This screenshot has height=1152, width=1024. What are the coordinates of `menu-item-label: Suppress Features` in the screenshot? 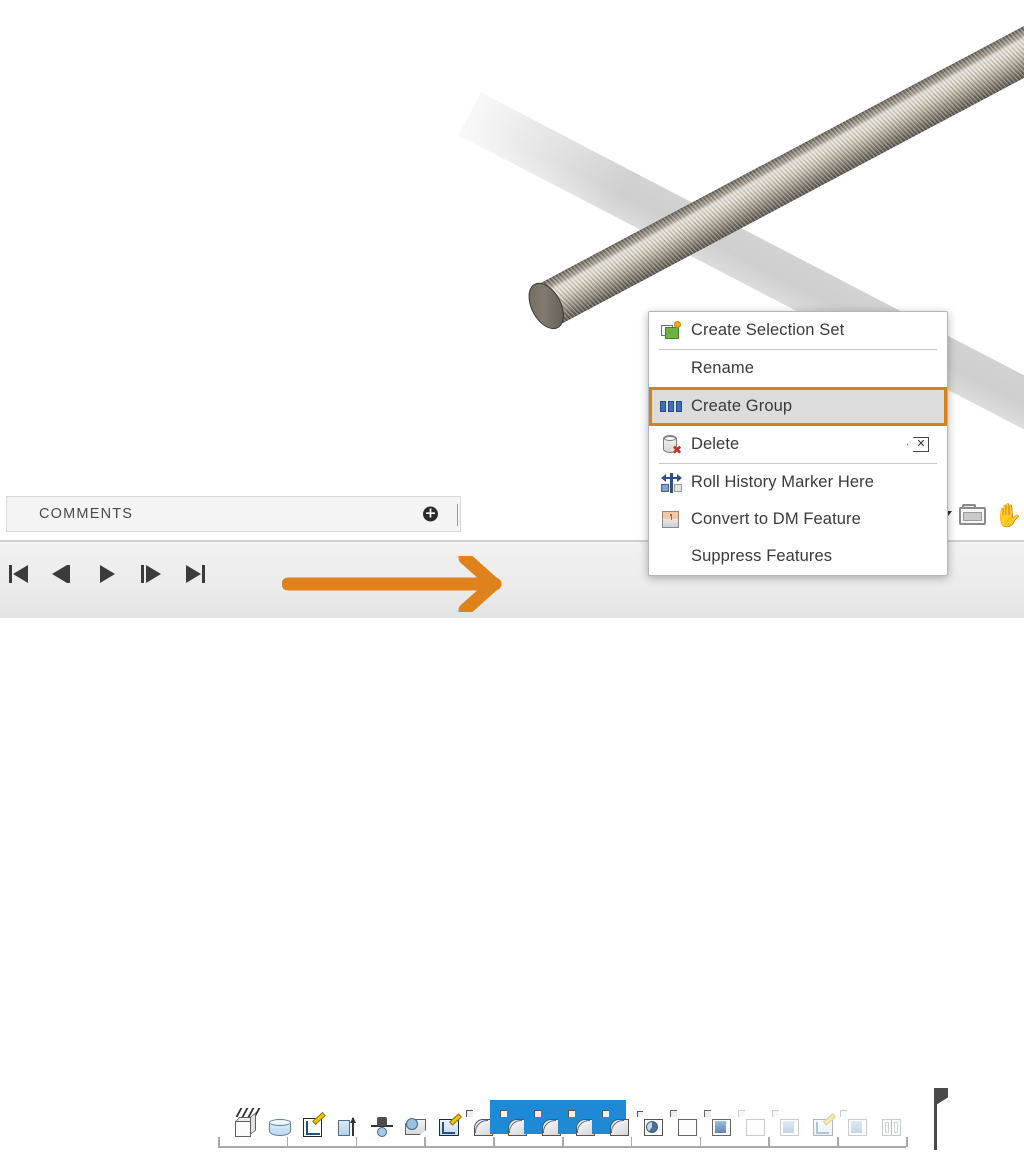 It's located at (762, 556).